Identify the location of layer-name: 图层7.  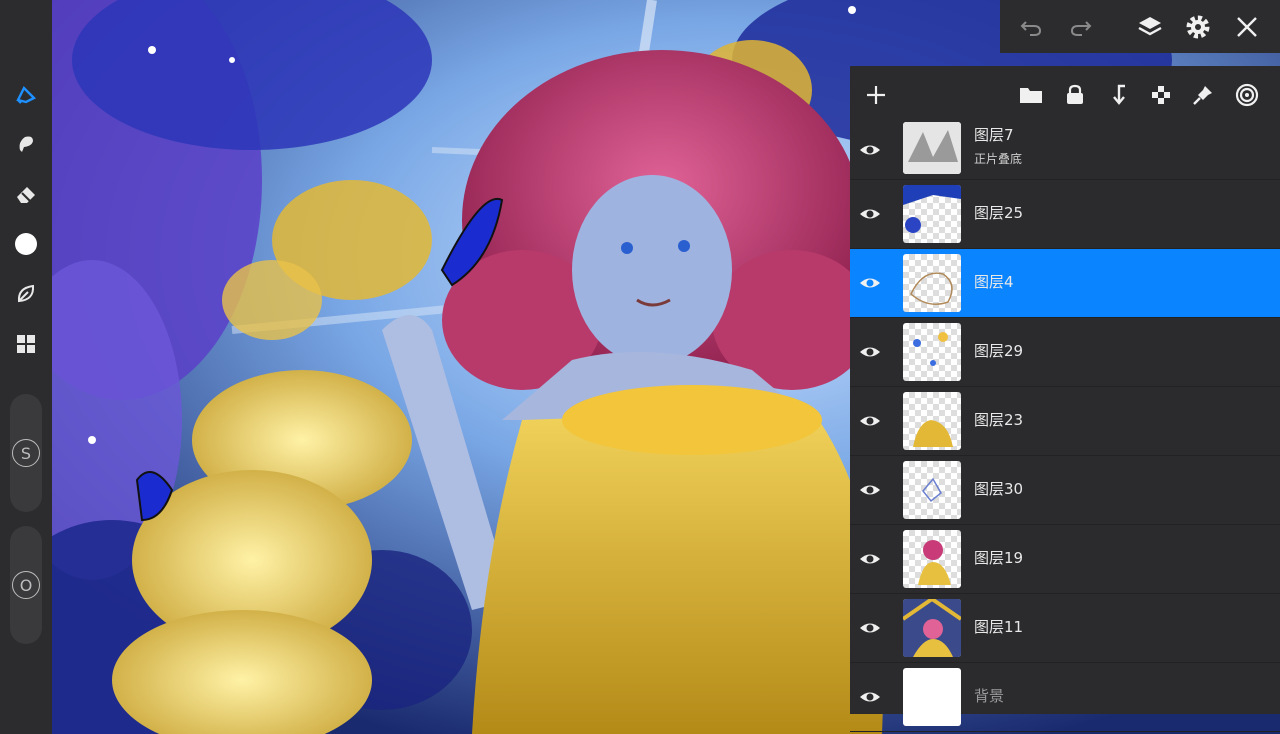
(994, 135).